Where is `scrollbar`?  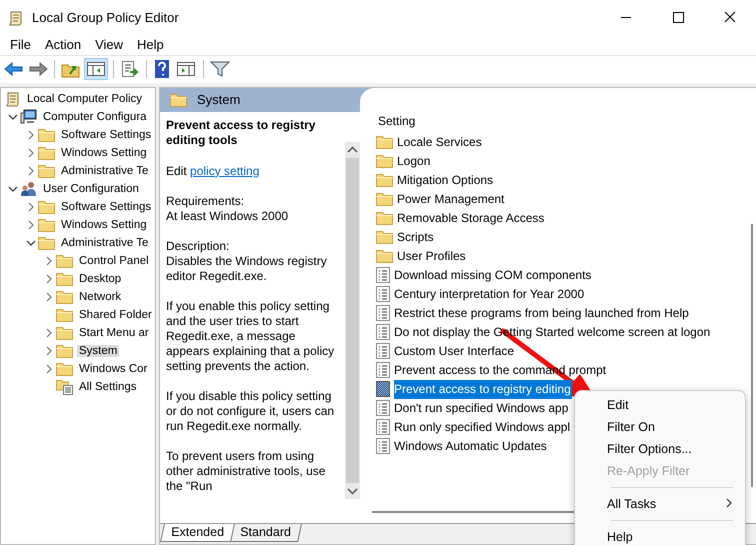 scrollbar is located at coordinates (352, 320).